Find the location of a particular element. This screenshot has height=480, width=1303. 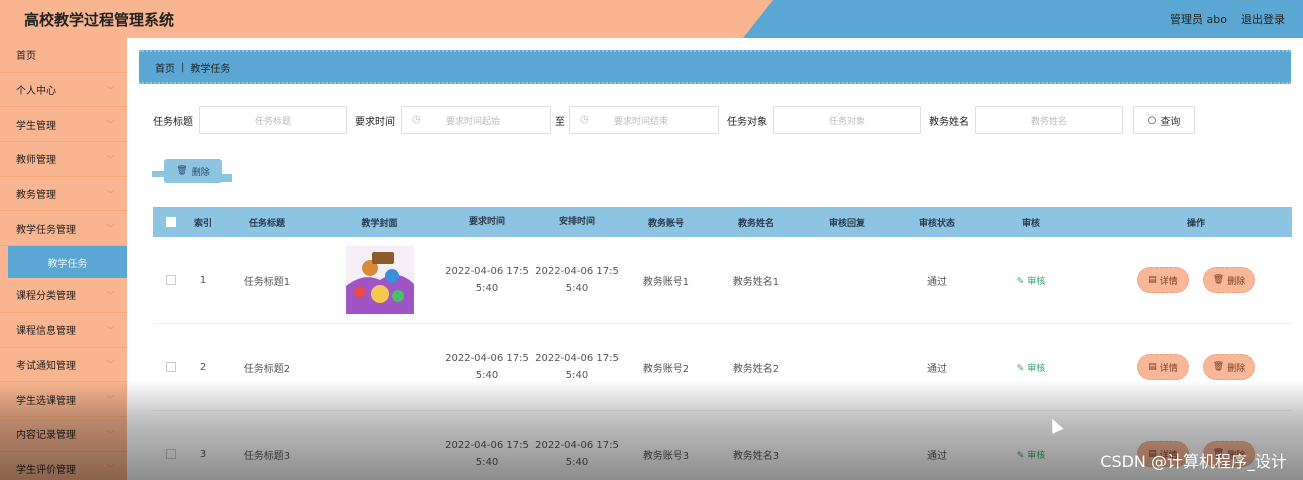

sidebar-item-label: 教师管理 is located at coordinates (36, 161).